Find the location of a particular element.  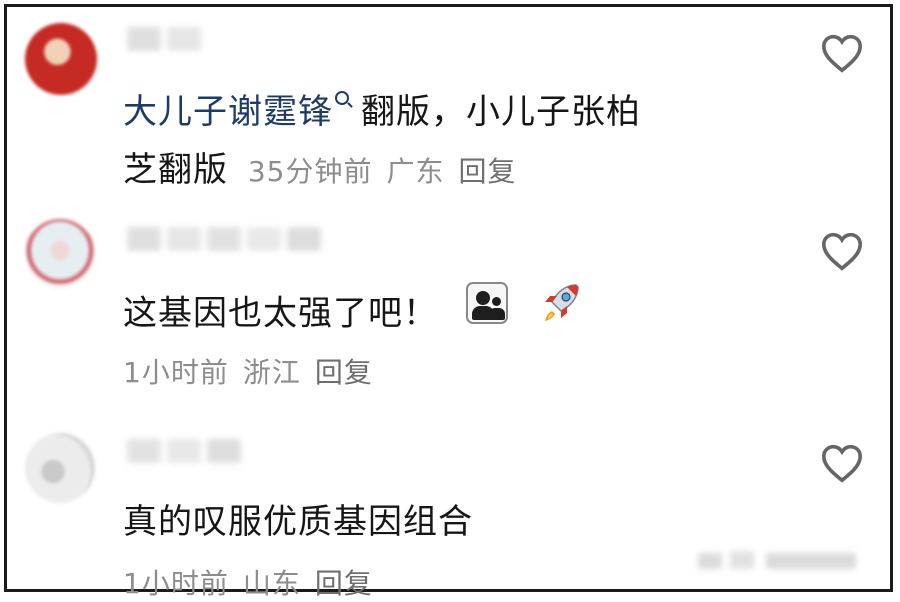

comment-meta: 1小时前 浙江 回复 is located at coordinates (255, 371).